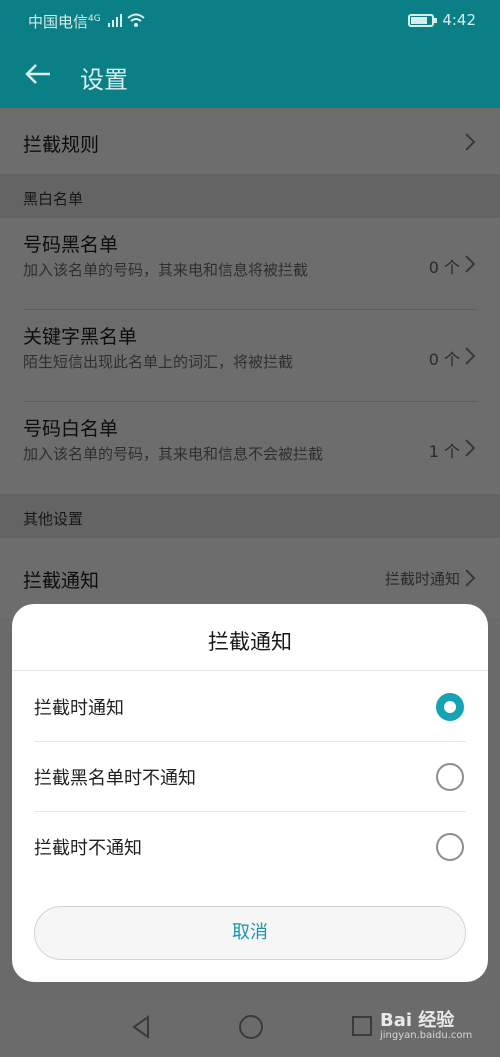 Image resolution: width=500 pixels, height=1057 pixels. I want to click on status-bar: 中国电信4G 4:42, so click(250, 21).